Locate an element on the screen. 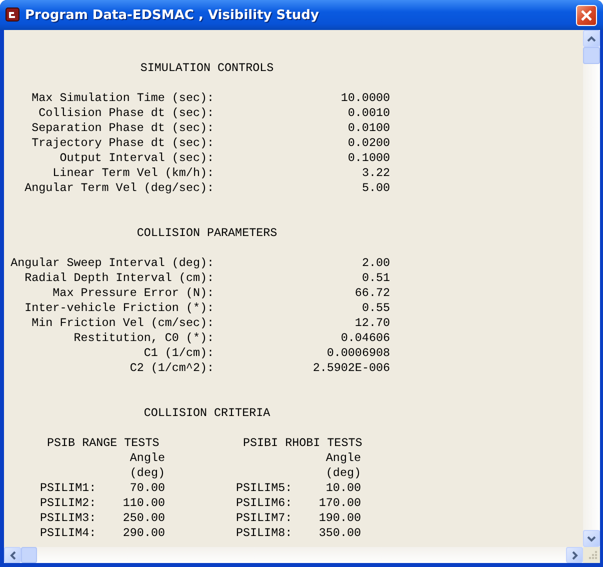 This screenshot has height=567, width=603. vertical-scrollbar is located at coordinates (591, 288).